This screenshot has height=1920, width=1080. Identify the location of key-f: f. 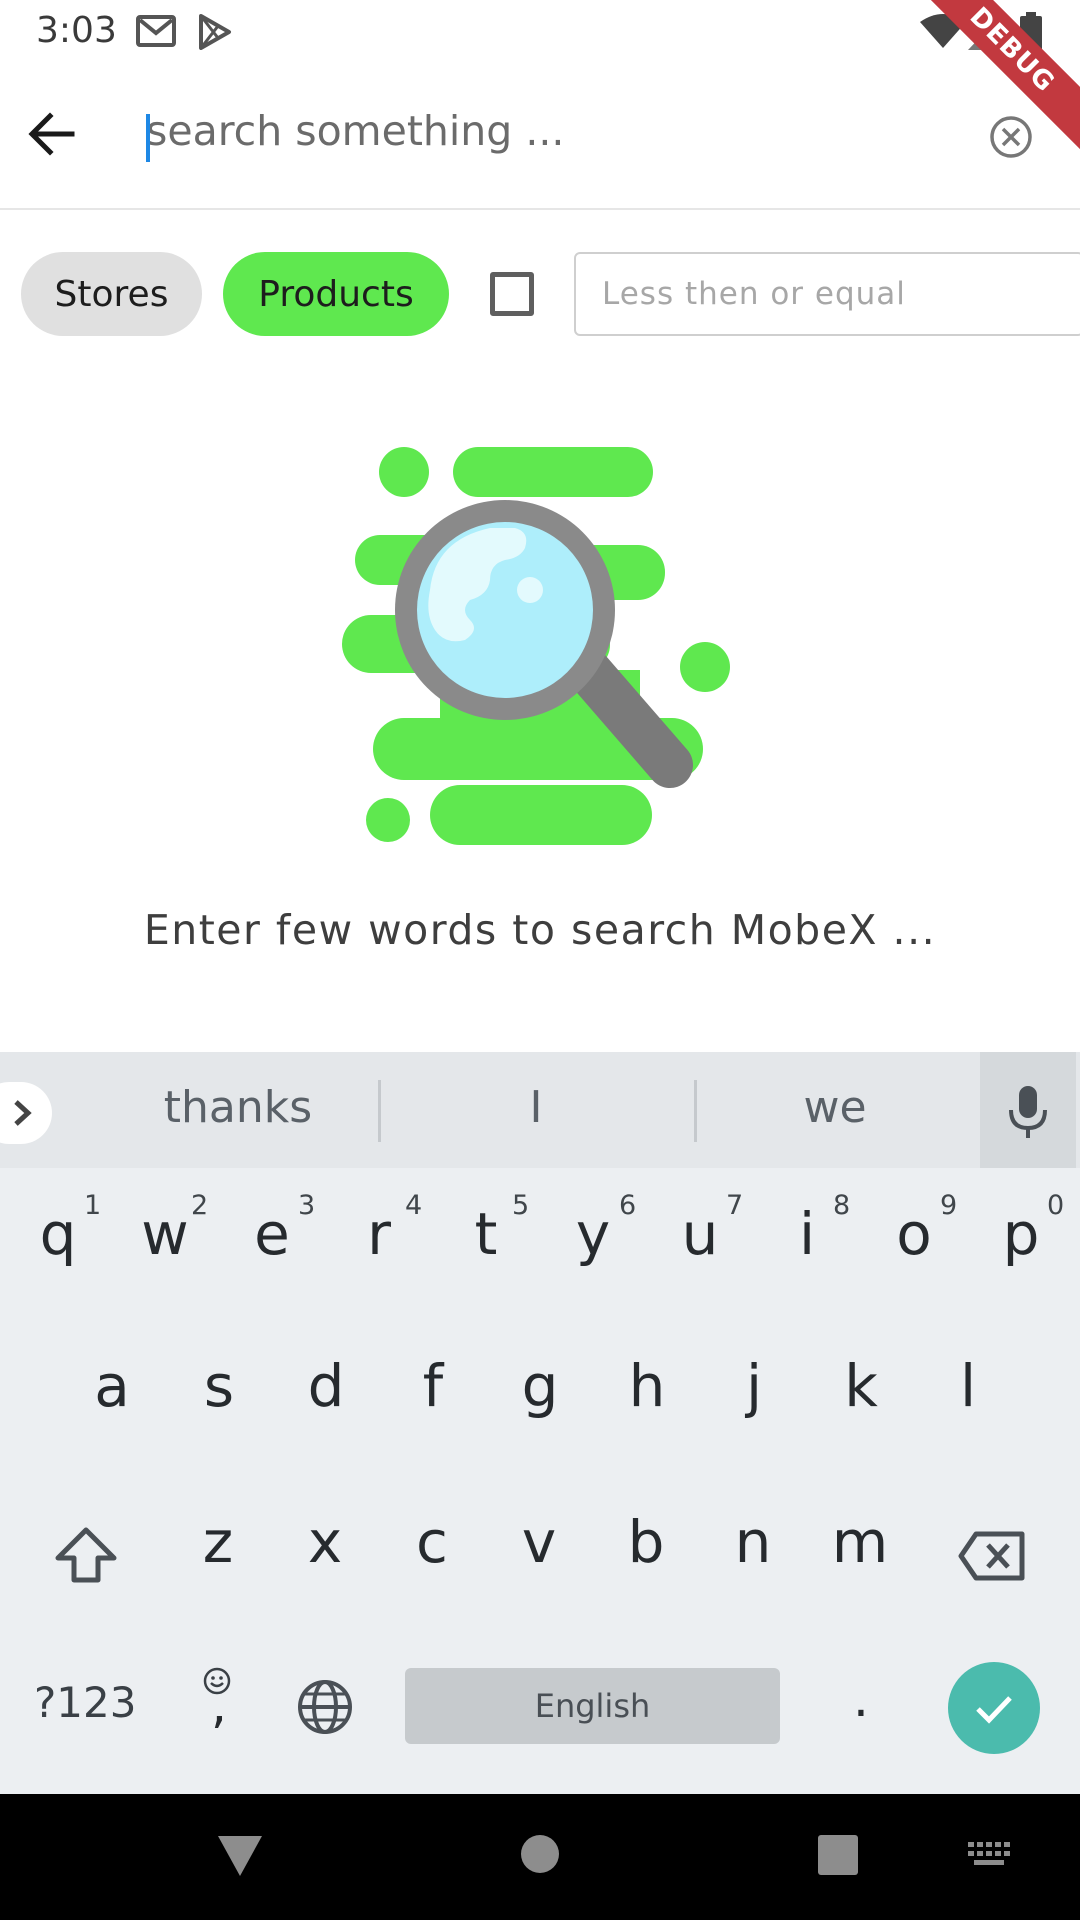
(433, 1386).